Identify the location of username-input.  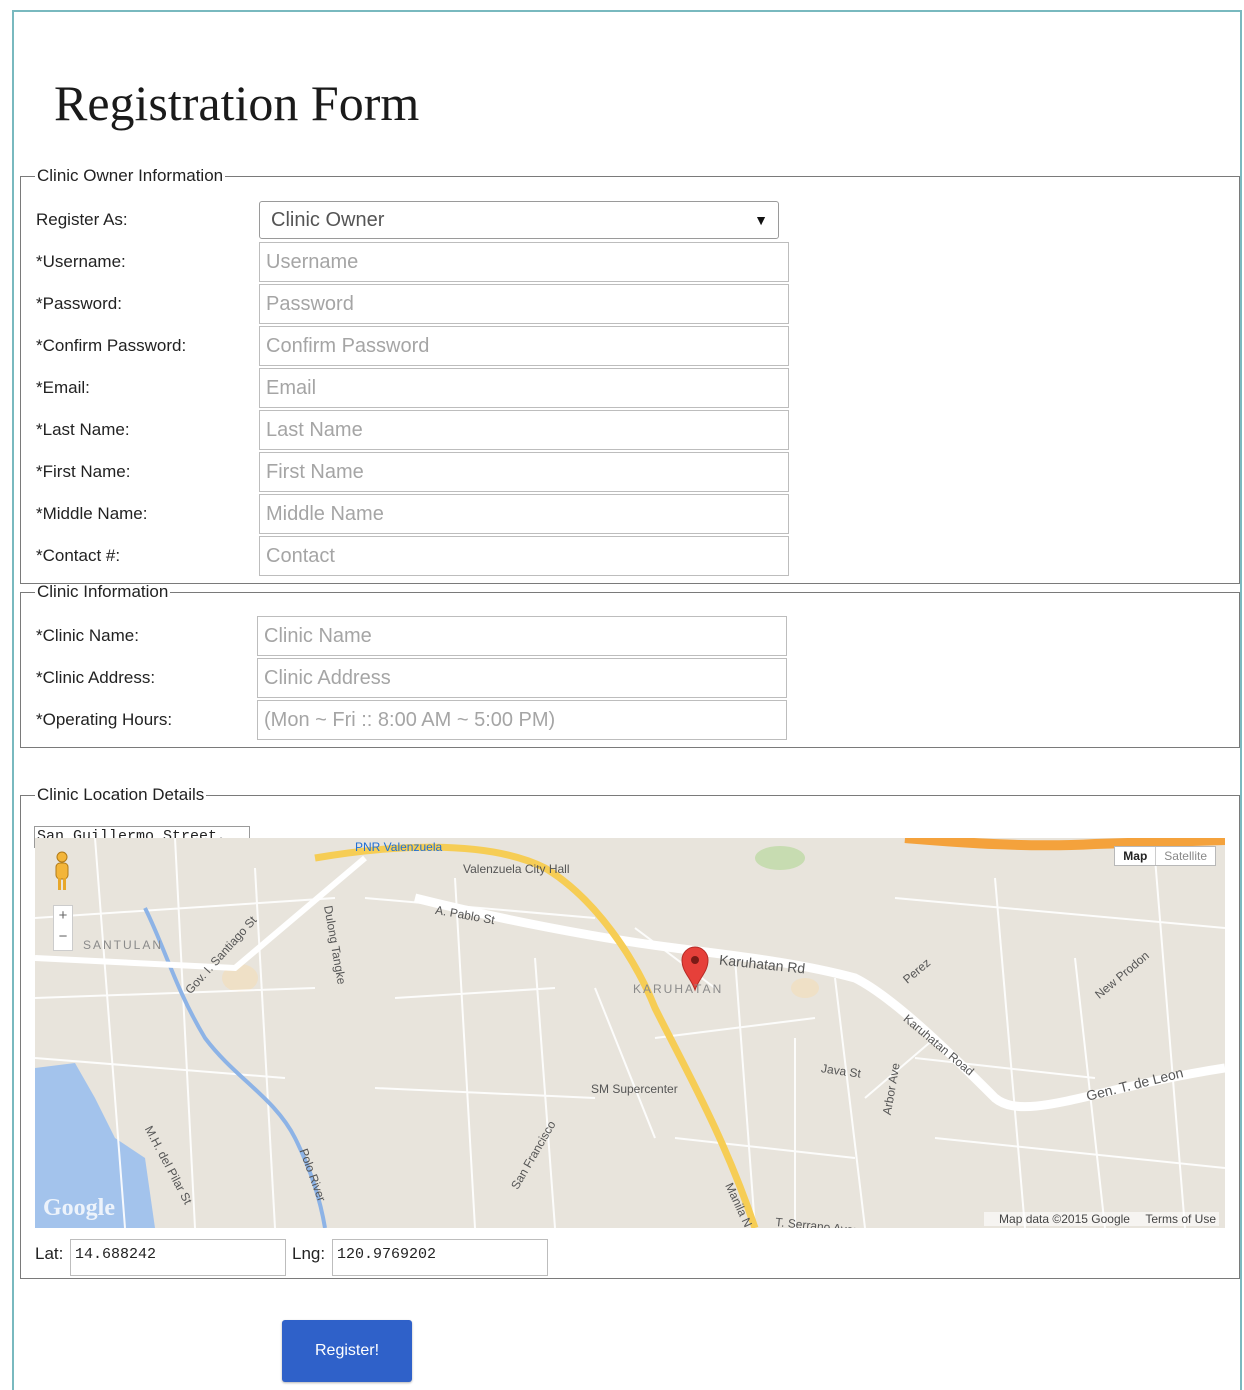
(524, 262).